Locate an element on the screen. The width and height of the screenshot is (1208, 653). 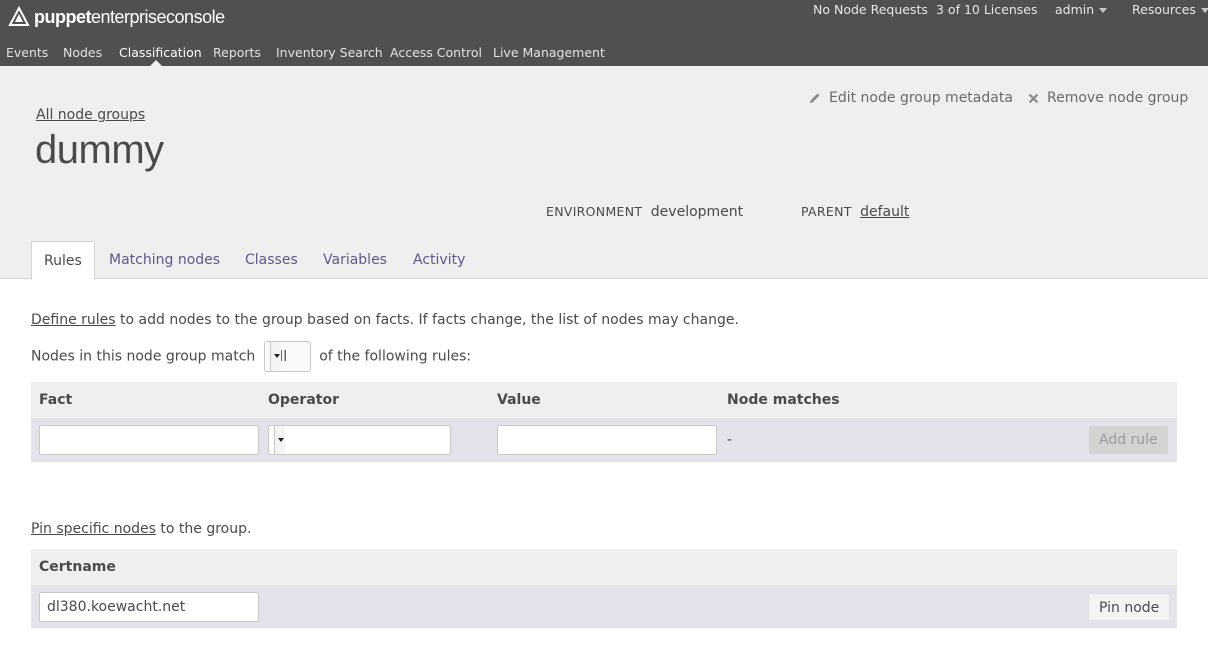
page-title: dummy is located at coordinates (99, 150).